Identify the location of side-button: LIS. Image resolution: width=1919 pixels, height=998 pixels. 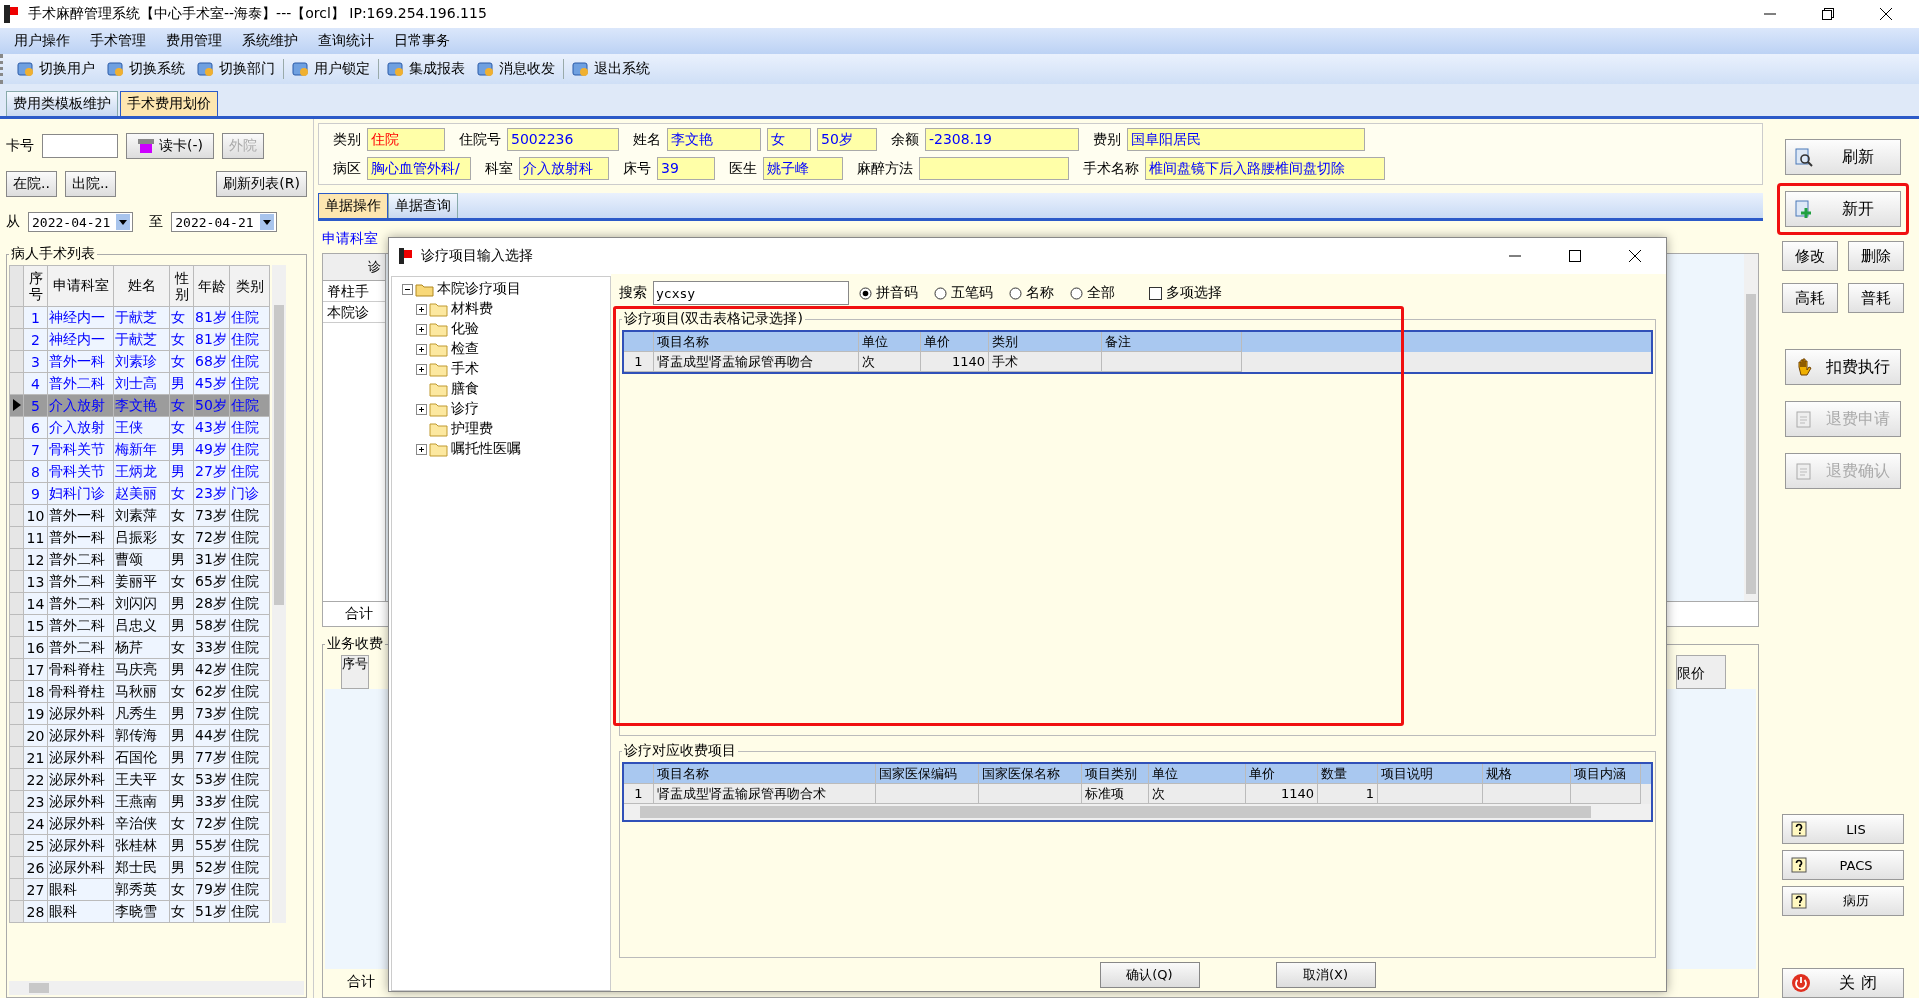
(1843, 829).